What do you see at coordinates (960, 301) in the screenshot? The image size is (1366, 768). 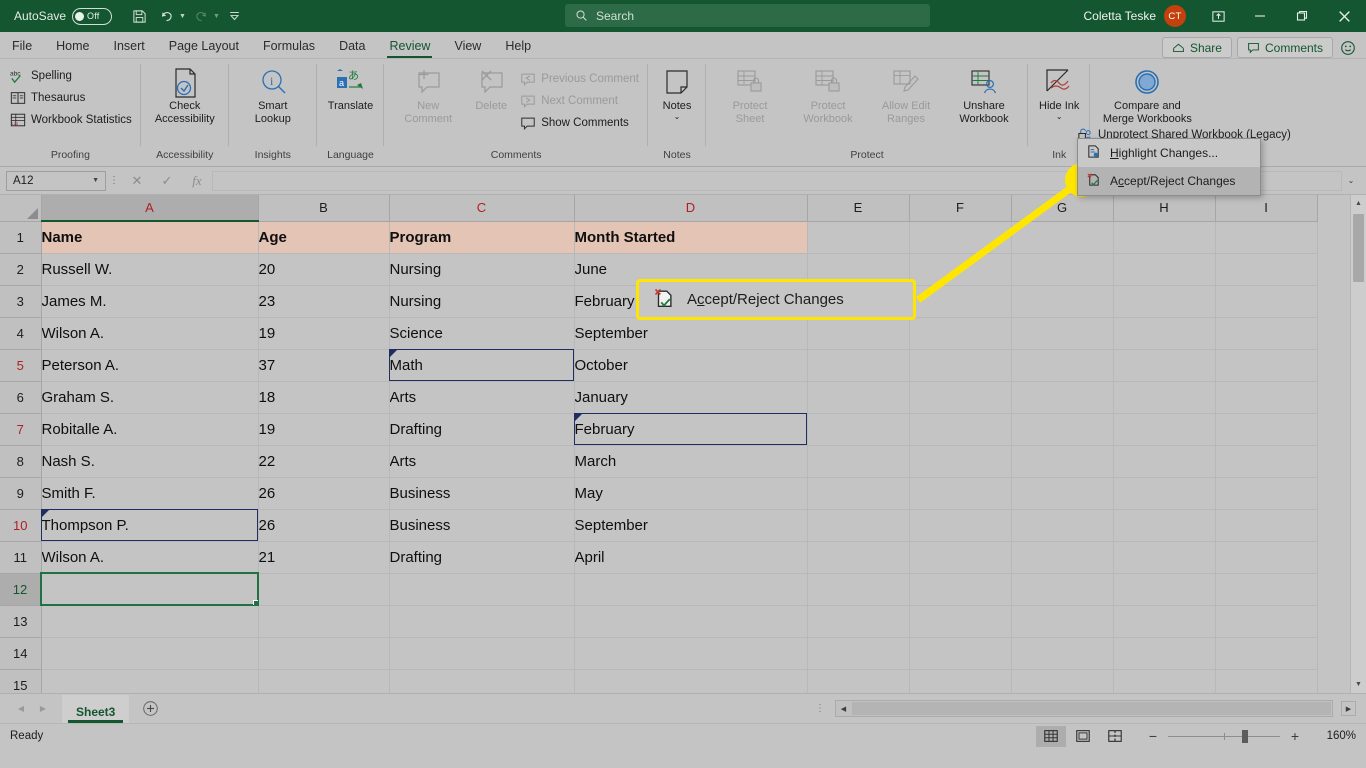 I see `cell-F3` at bounding box center [960, 301].